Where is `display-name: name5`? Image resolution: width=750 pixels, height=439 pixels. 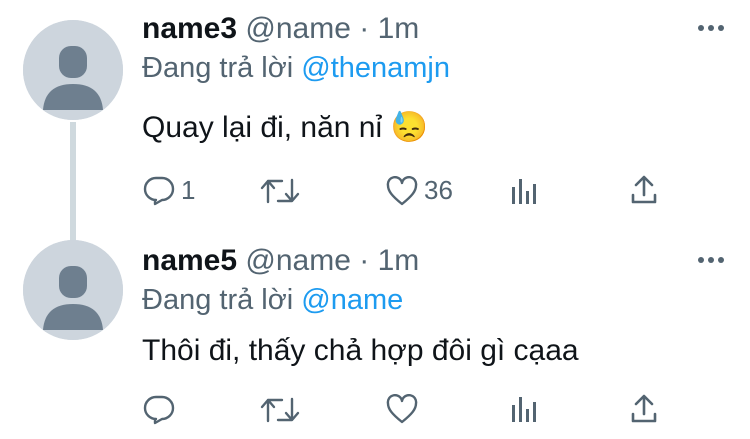
display-name: name5 is located at coordinates (189, 260).